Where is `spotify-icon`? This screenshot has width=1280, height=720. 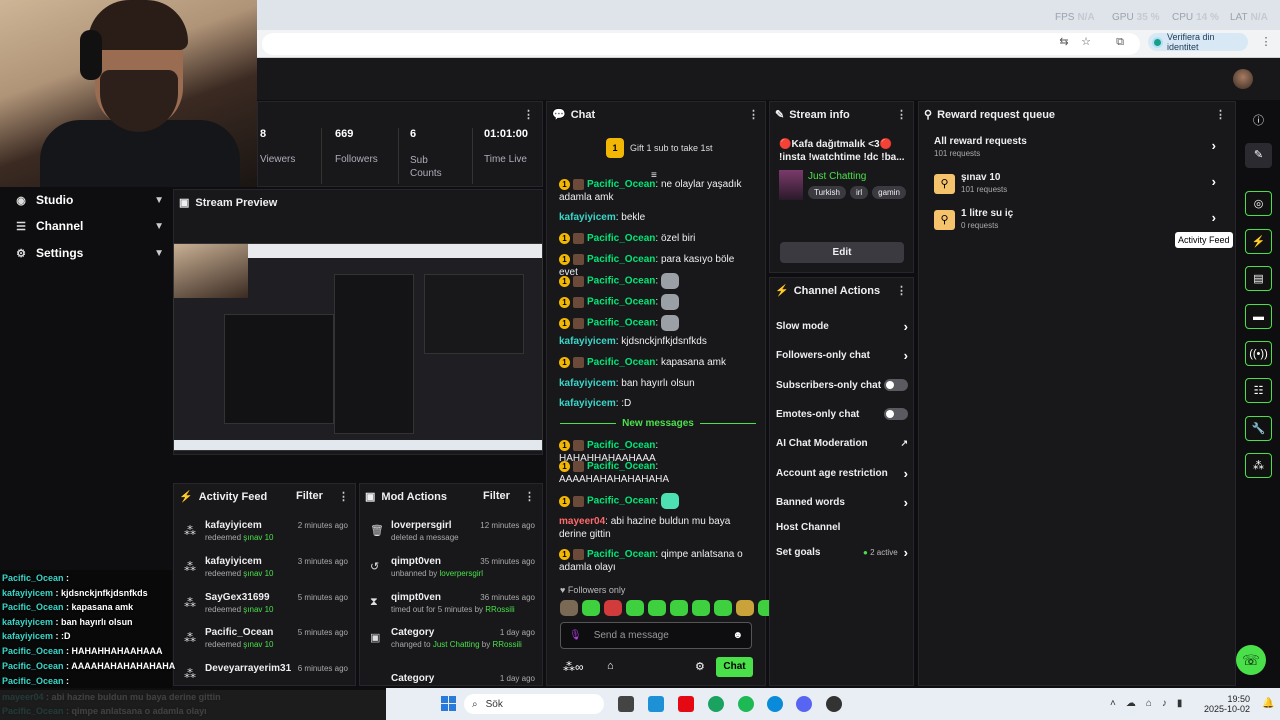
spotify-icon is located at coordinates (746, 704).